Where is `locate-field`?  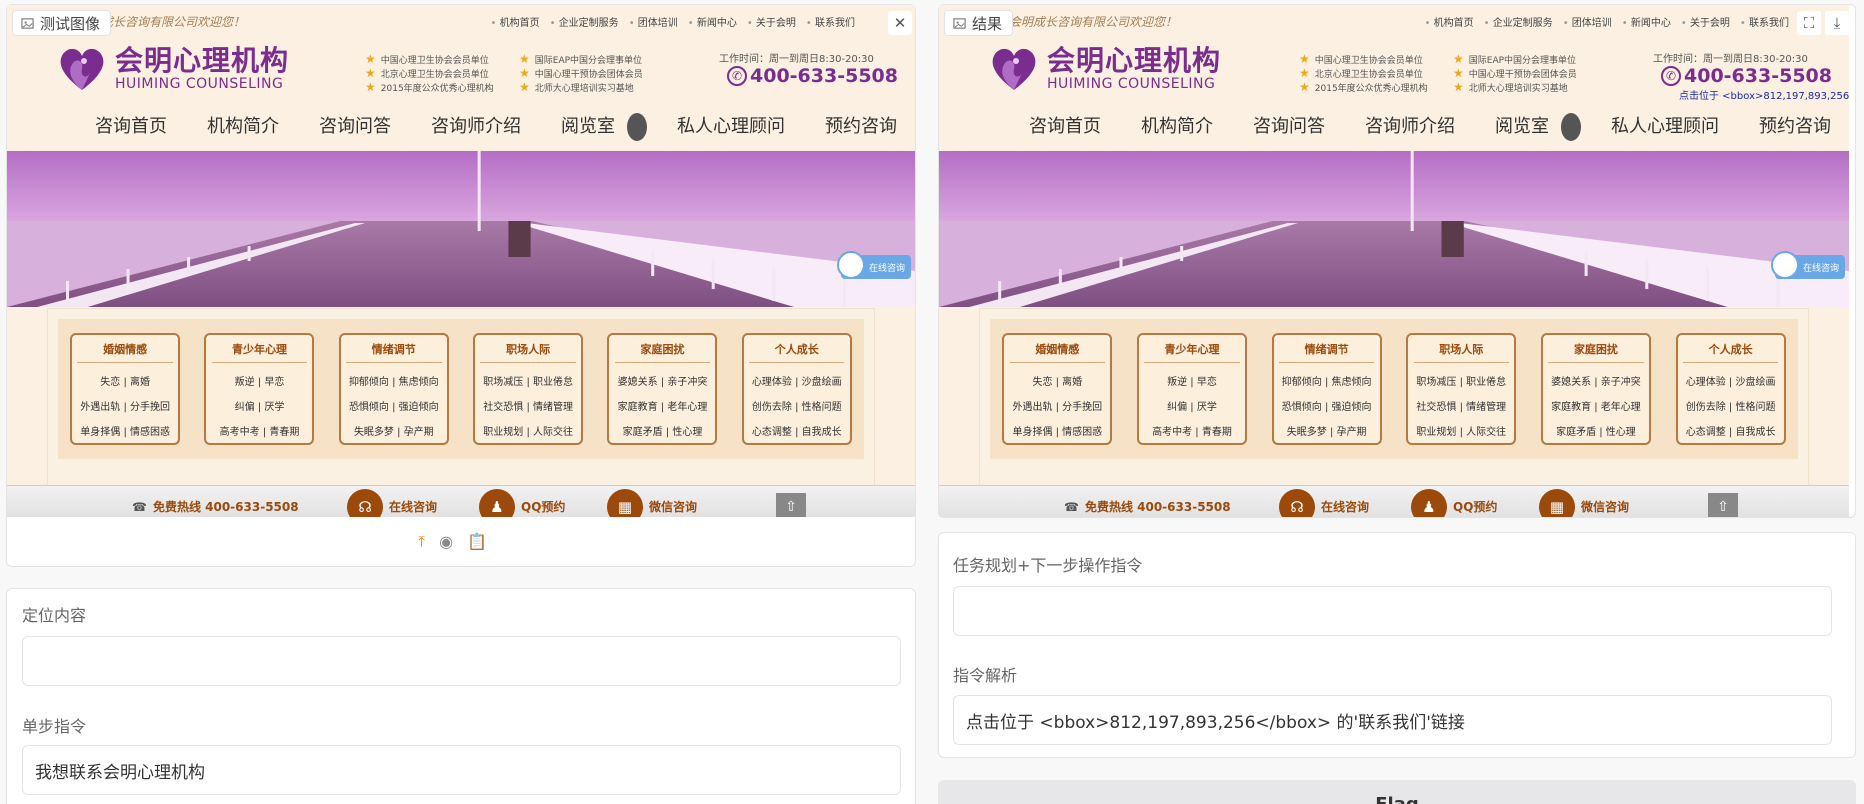 locate-field is located at coordinates (461, 661).